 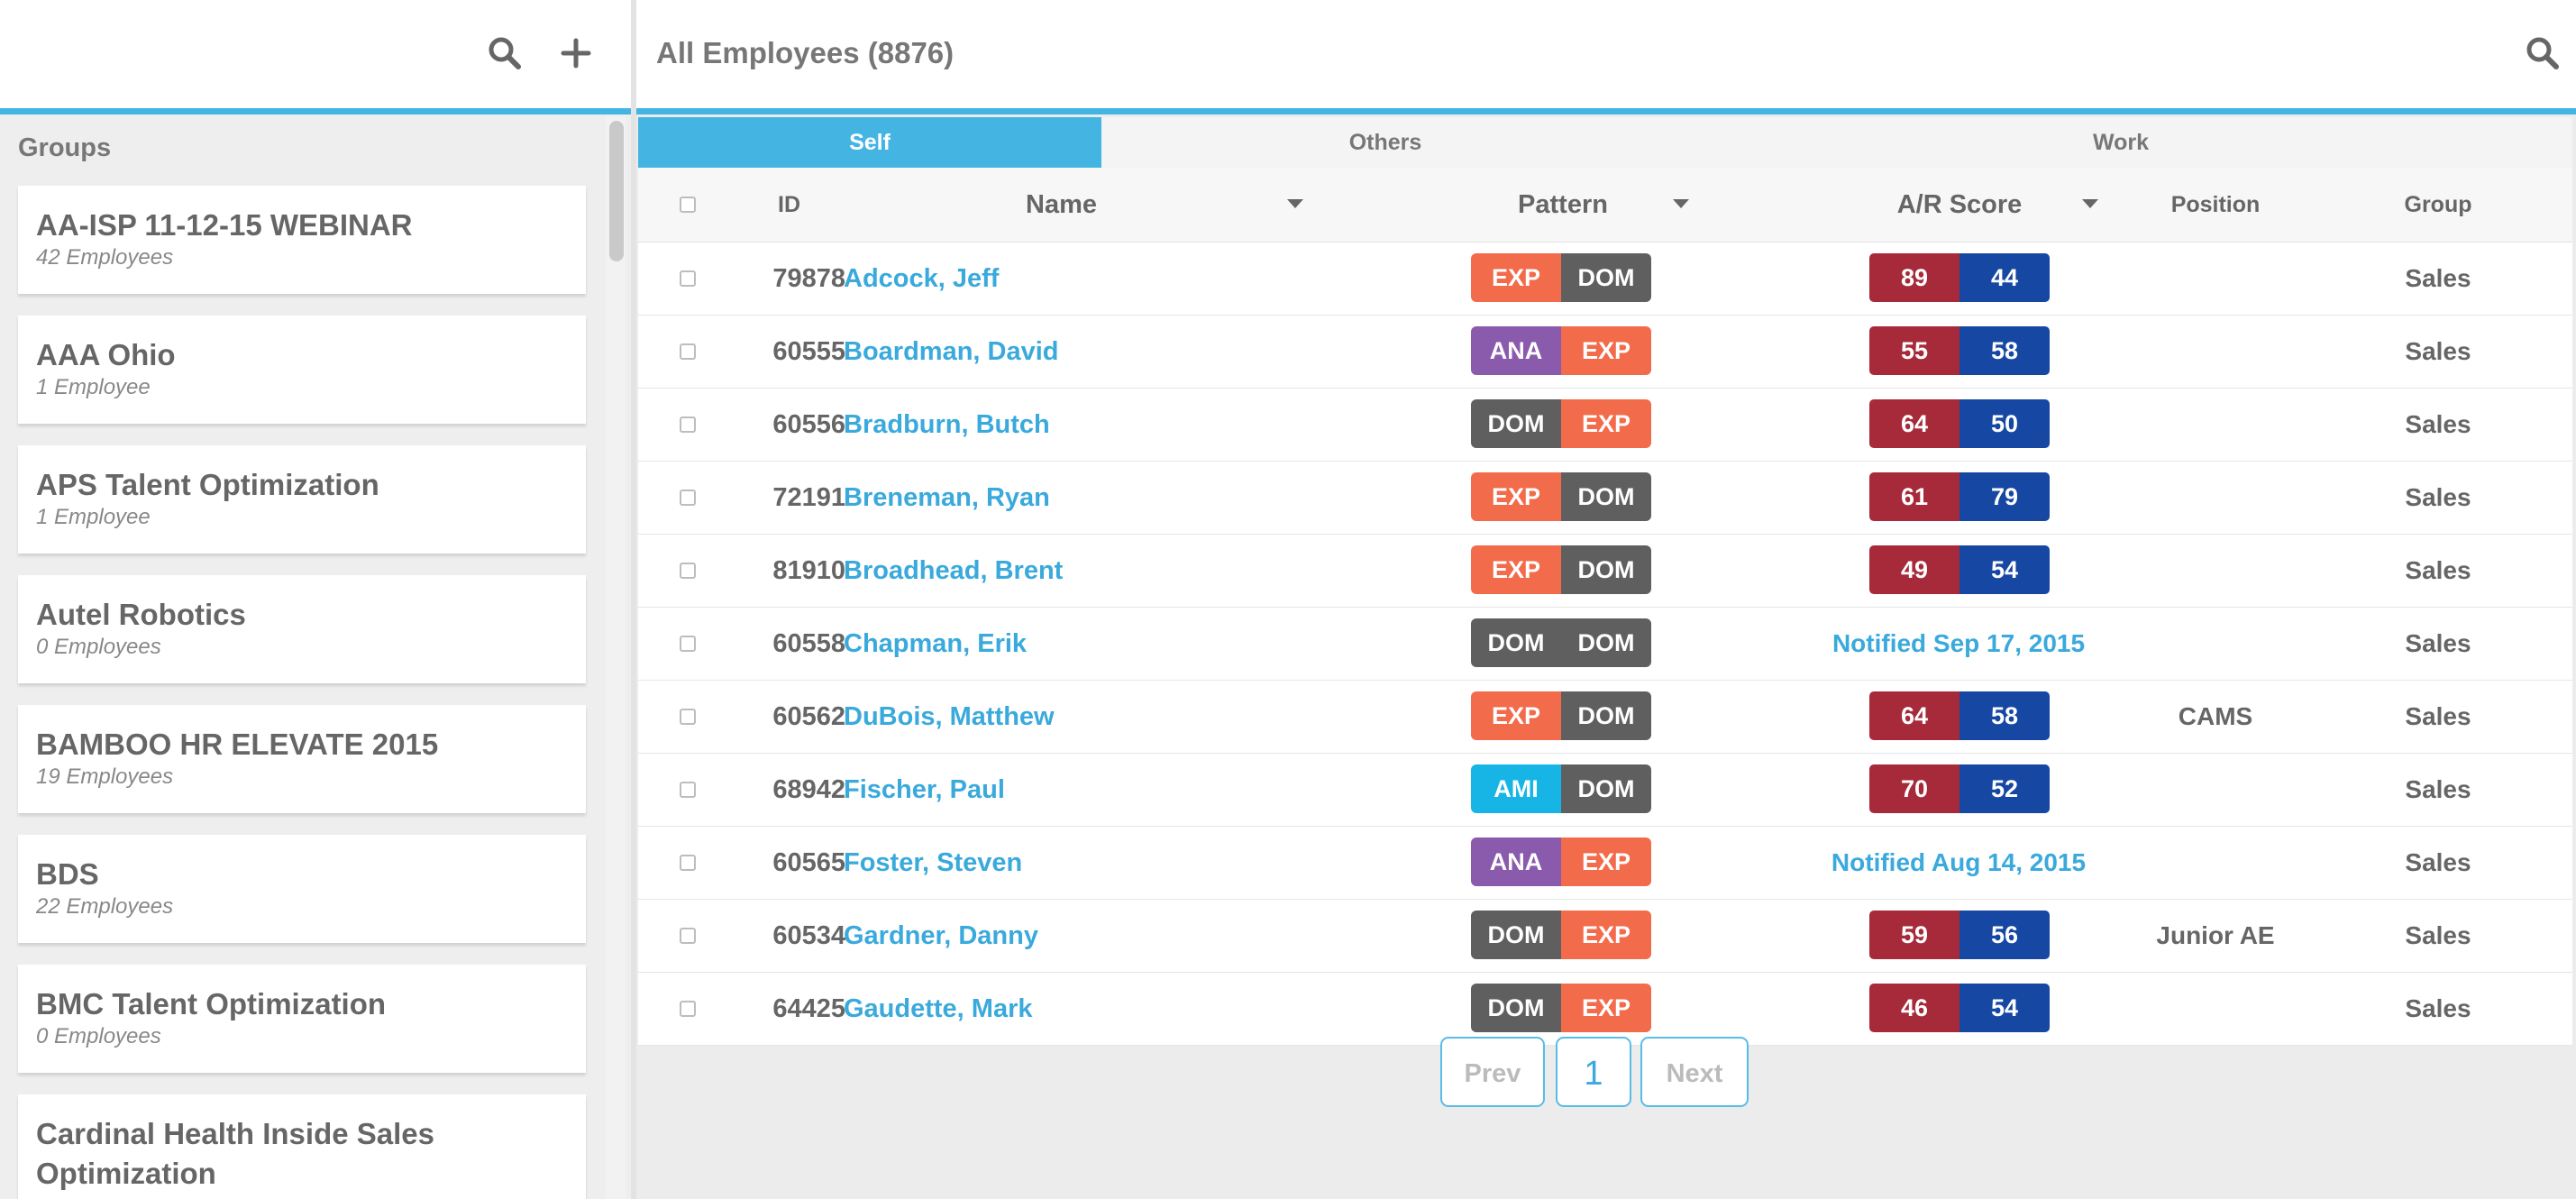 What do you see at coordinates (2215, 935) in the screenshot?
I see `employee-position: Junior AE` at bounding box center [2215, 935].